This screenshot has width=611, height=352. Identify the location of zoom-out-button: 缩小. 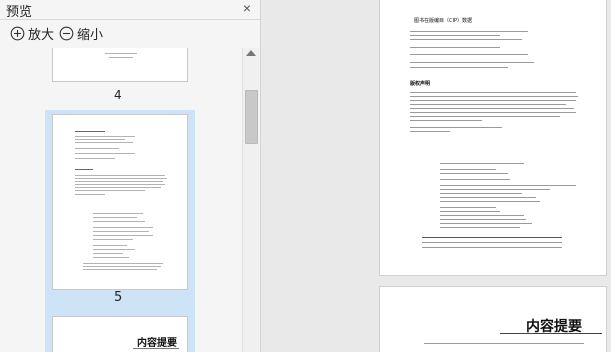
(81, 33).